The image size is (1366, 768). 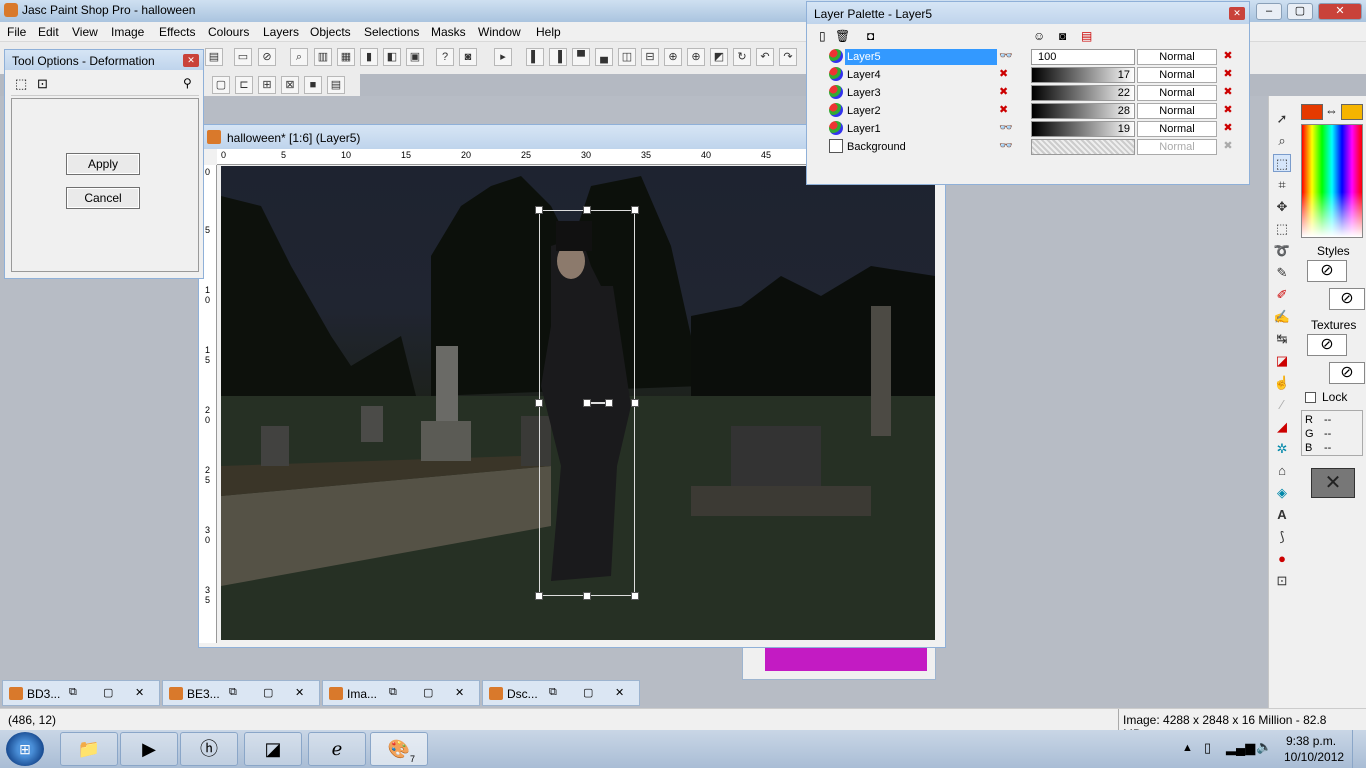 What do you see at coordinates (1083, 111) in the screenshot?
I see `layer-opacity-slider: 28` at bounding box center [1083, 111].